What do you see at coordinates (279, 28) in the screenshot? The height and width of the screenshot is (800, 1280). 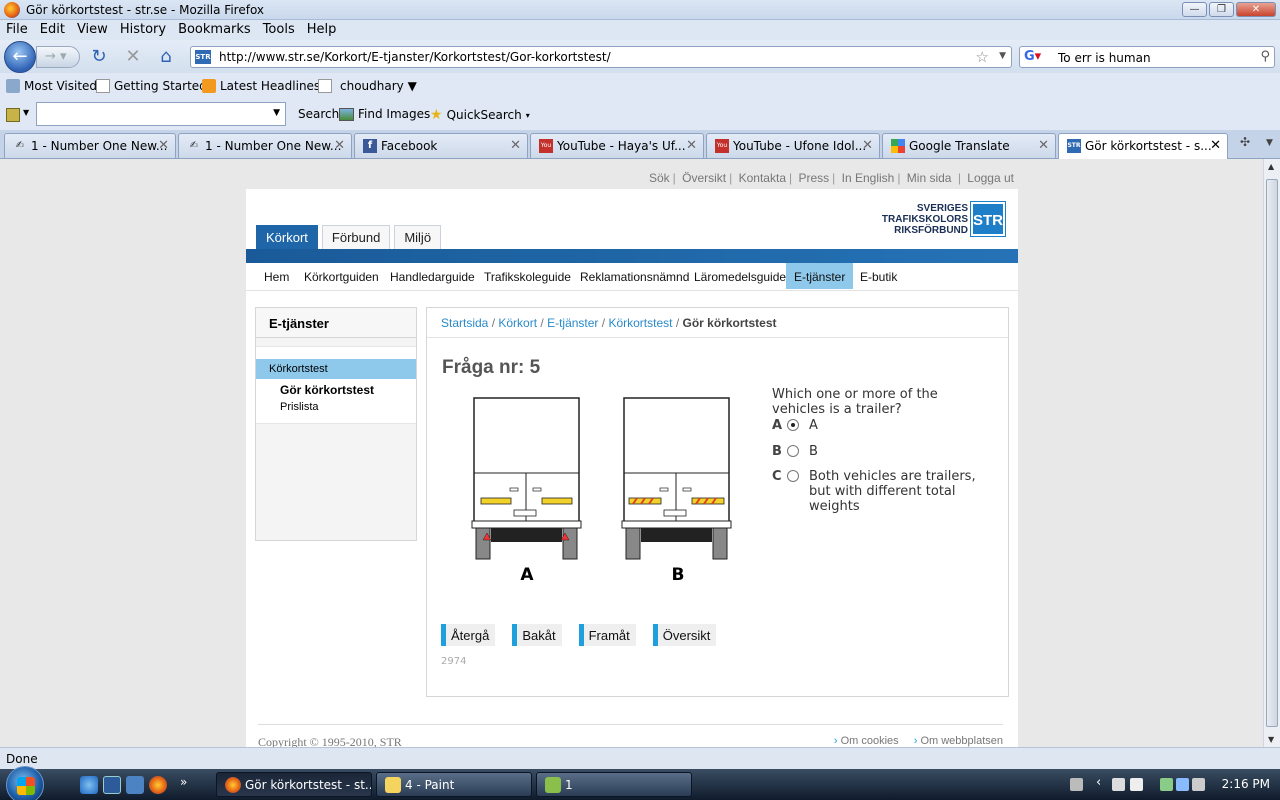 I see `menu-tools: Tools` at bounding box center [279, 28].